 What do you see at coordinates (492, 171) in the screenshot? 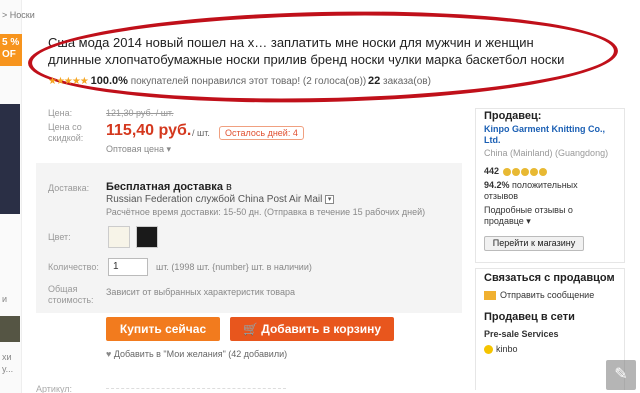
I see `seller-score-value: 442` at bounding box center [492, 171].